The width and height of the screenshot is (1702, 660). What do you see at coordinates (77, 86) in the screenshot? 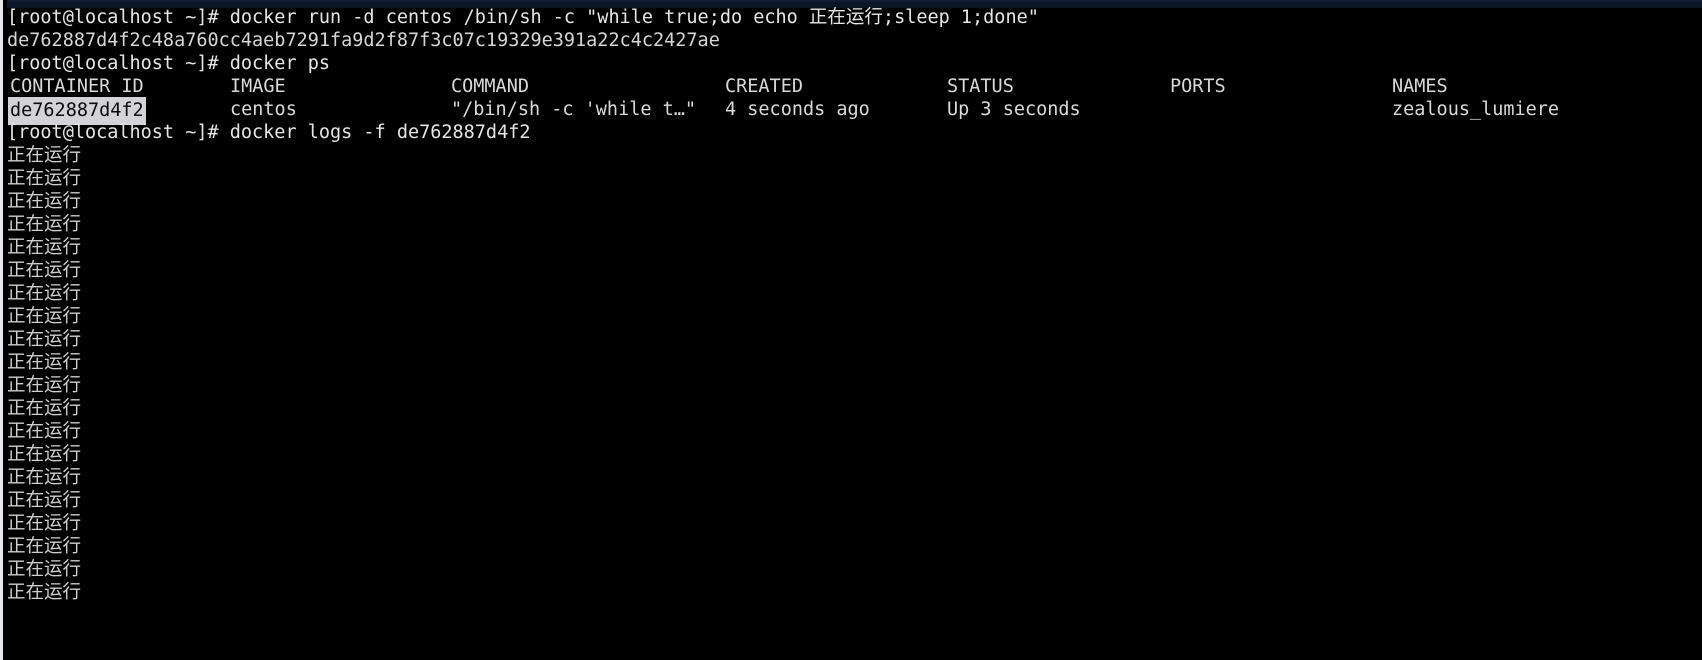
I see `column-header-container-id: CONTAINER ID` at bounding box center [77, 86].